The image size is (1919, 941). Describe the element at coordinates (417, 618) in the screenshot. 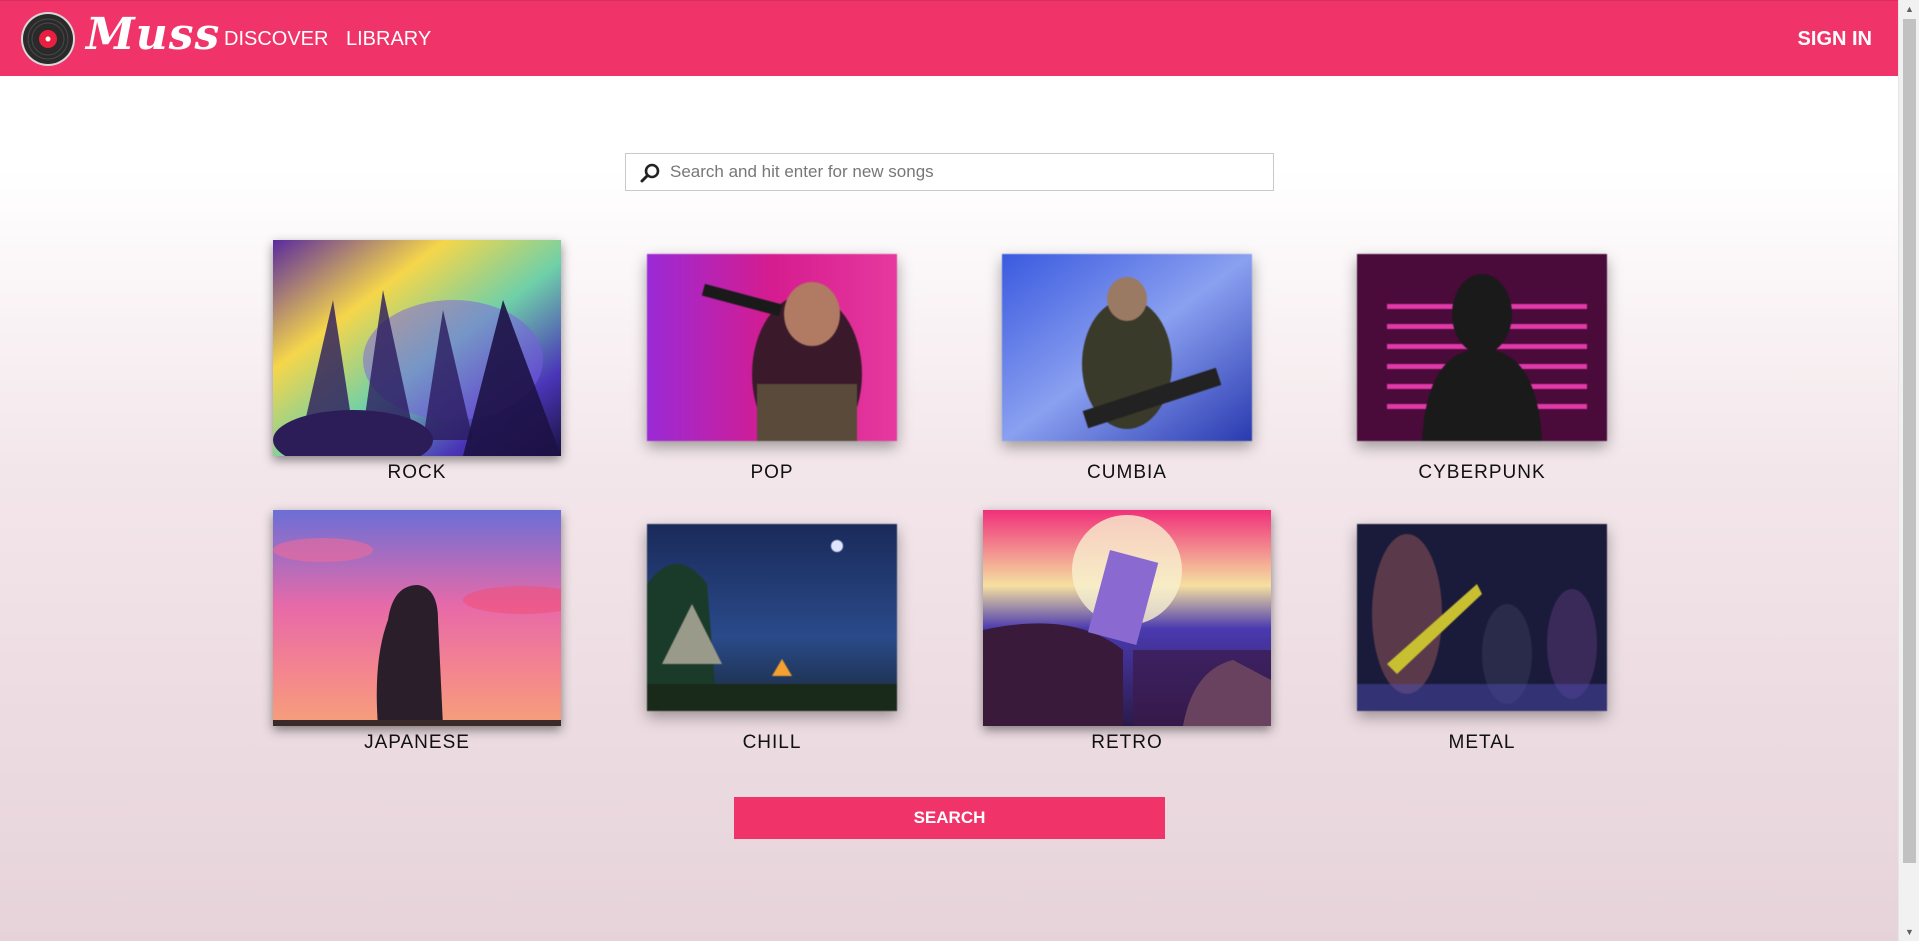

I see `genre-image-japanese` at that location.